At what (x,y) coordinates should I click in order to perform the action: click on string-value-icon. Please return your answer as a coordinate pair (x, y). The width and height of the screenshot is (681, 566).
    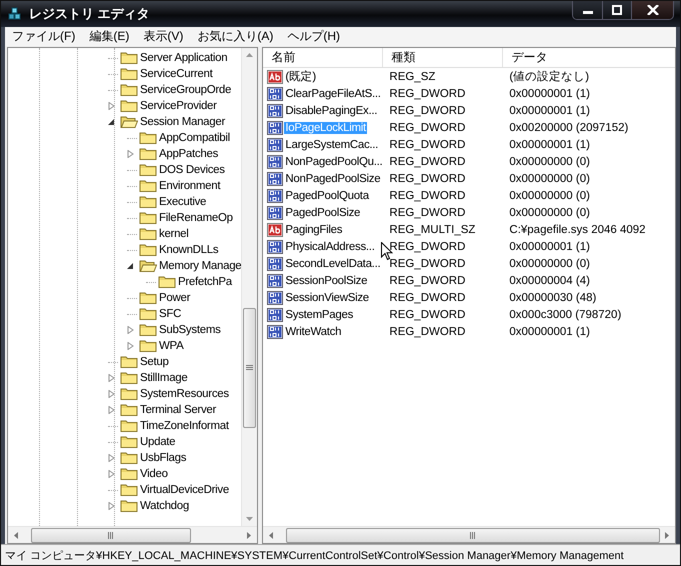
    Looking at the image, I should click on (275, 76).